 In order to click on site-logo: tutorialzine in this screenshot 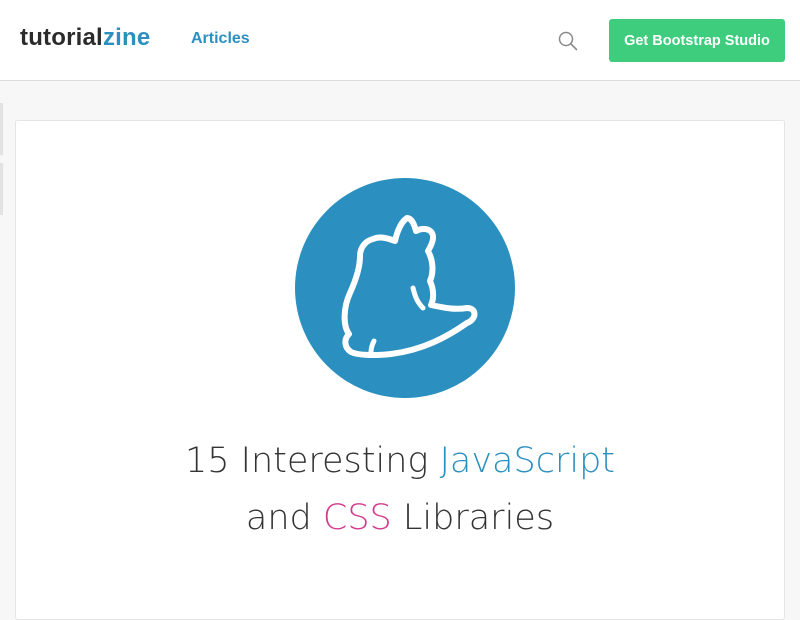, I will do `click(85, 38)`.